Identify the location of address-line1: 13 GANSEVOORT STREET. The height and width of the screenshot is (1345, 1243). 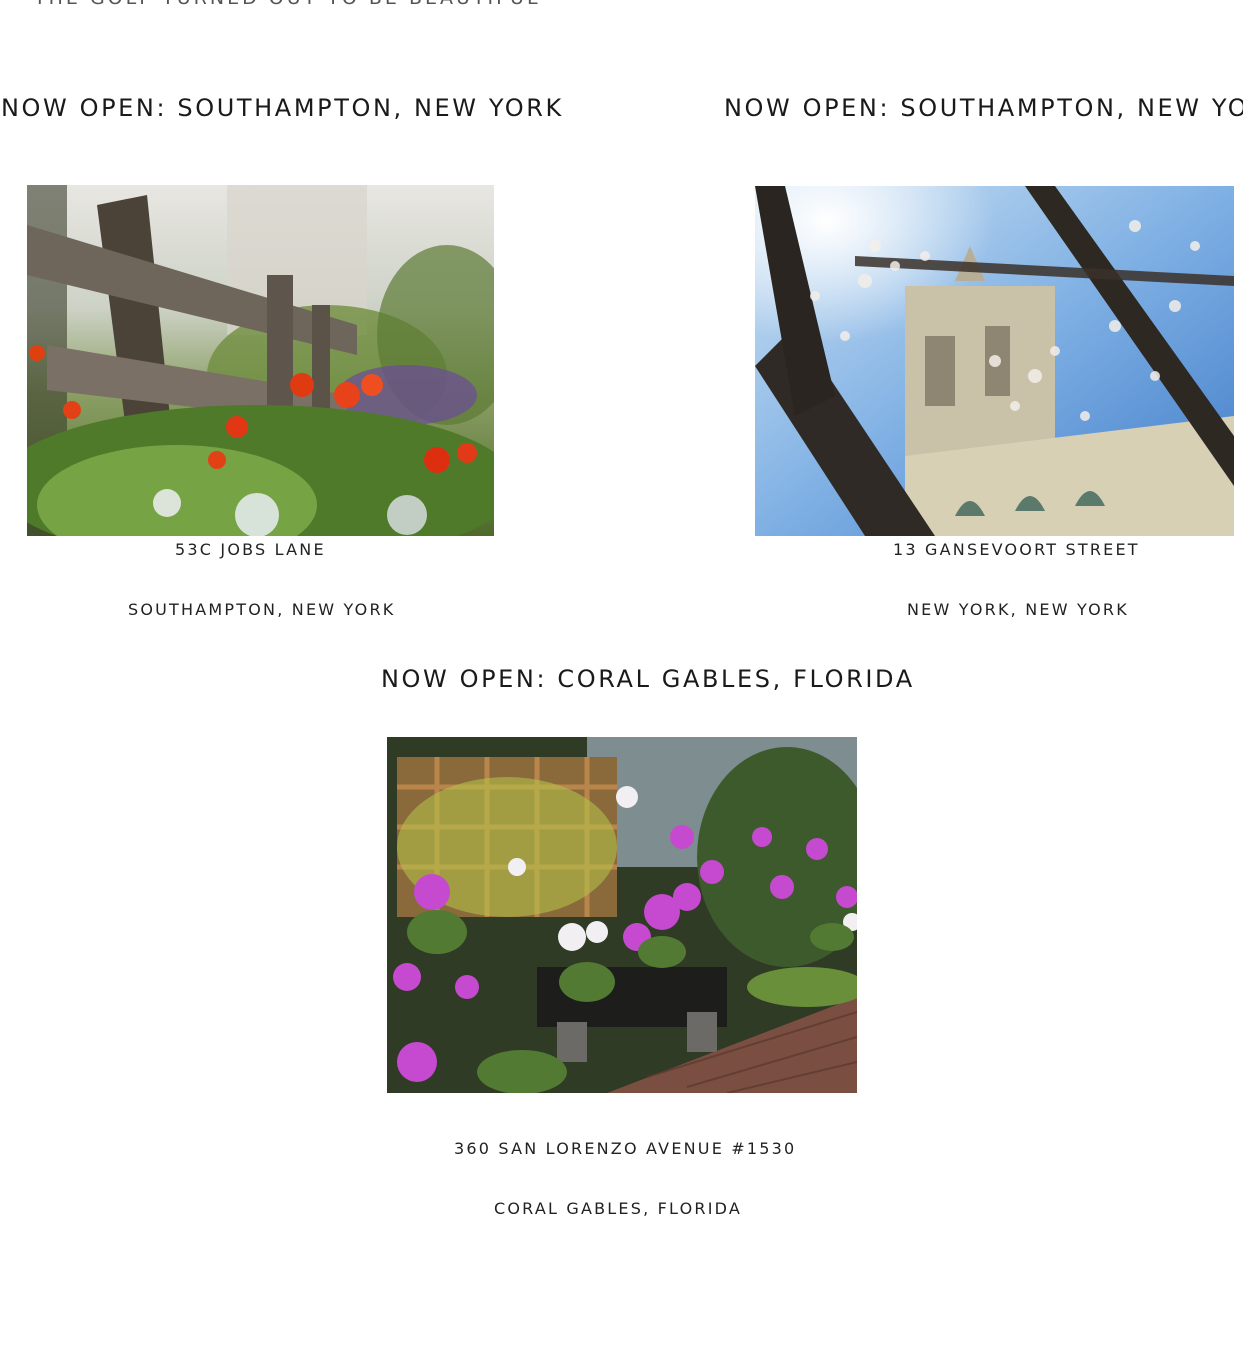
(1016, 549).